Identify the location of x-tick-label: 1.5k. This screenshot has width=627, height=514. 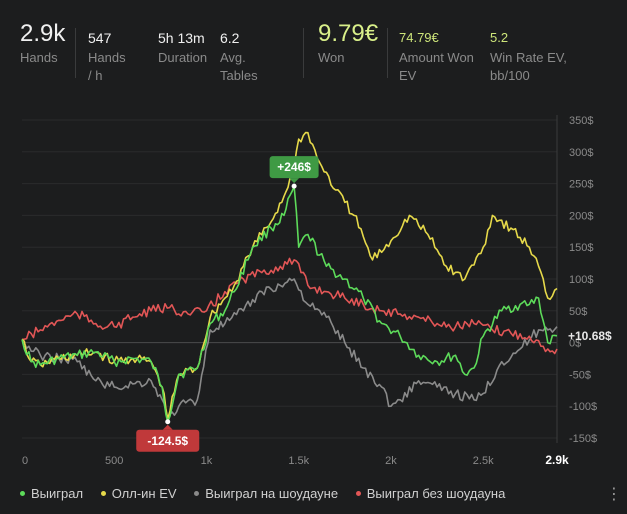
(298, 461).